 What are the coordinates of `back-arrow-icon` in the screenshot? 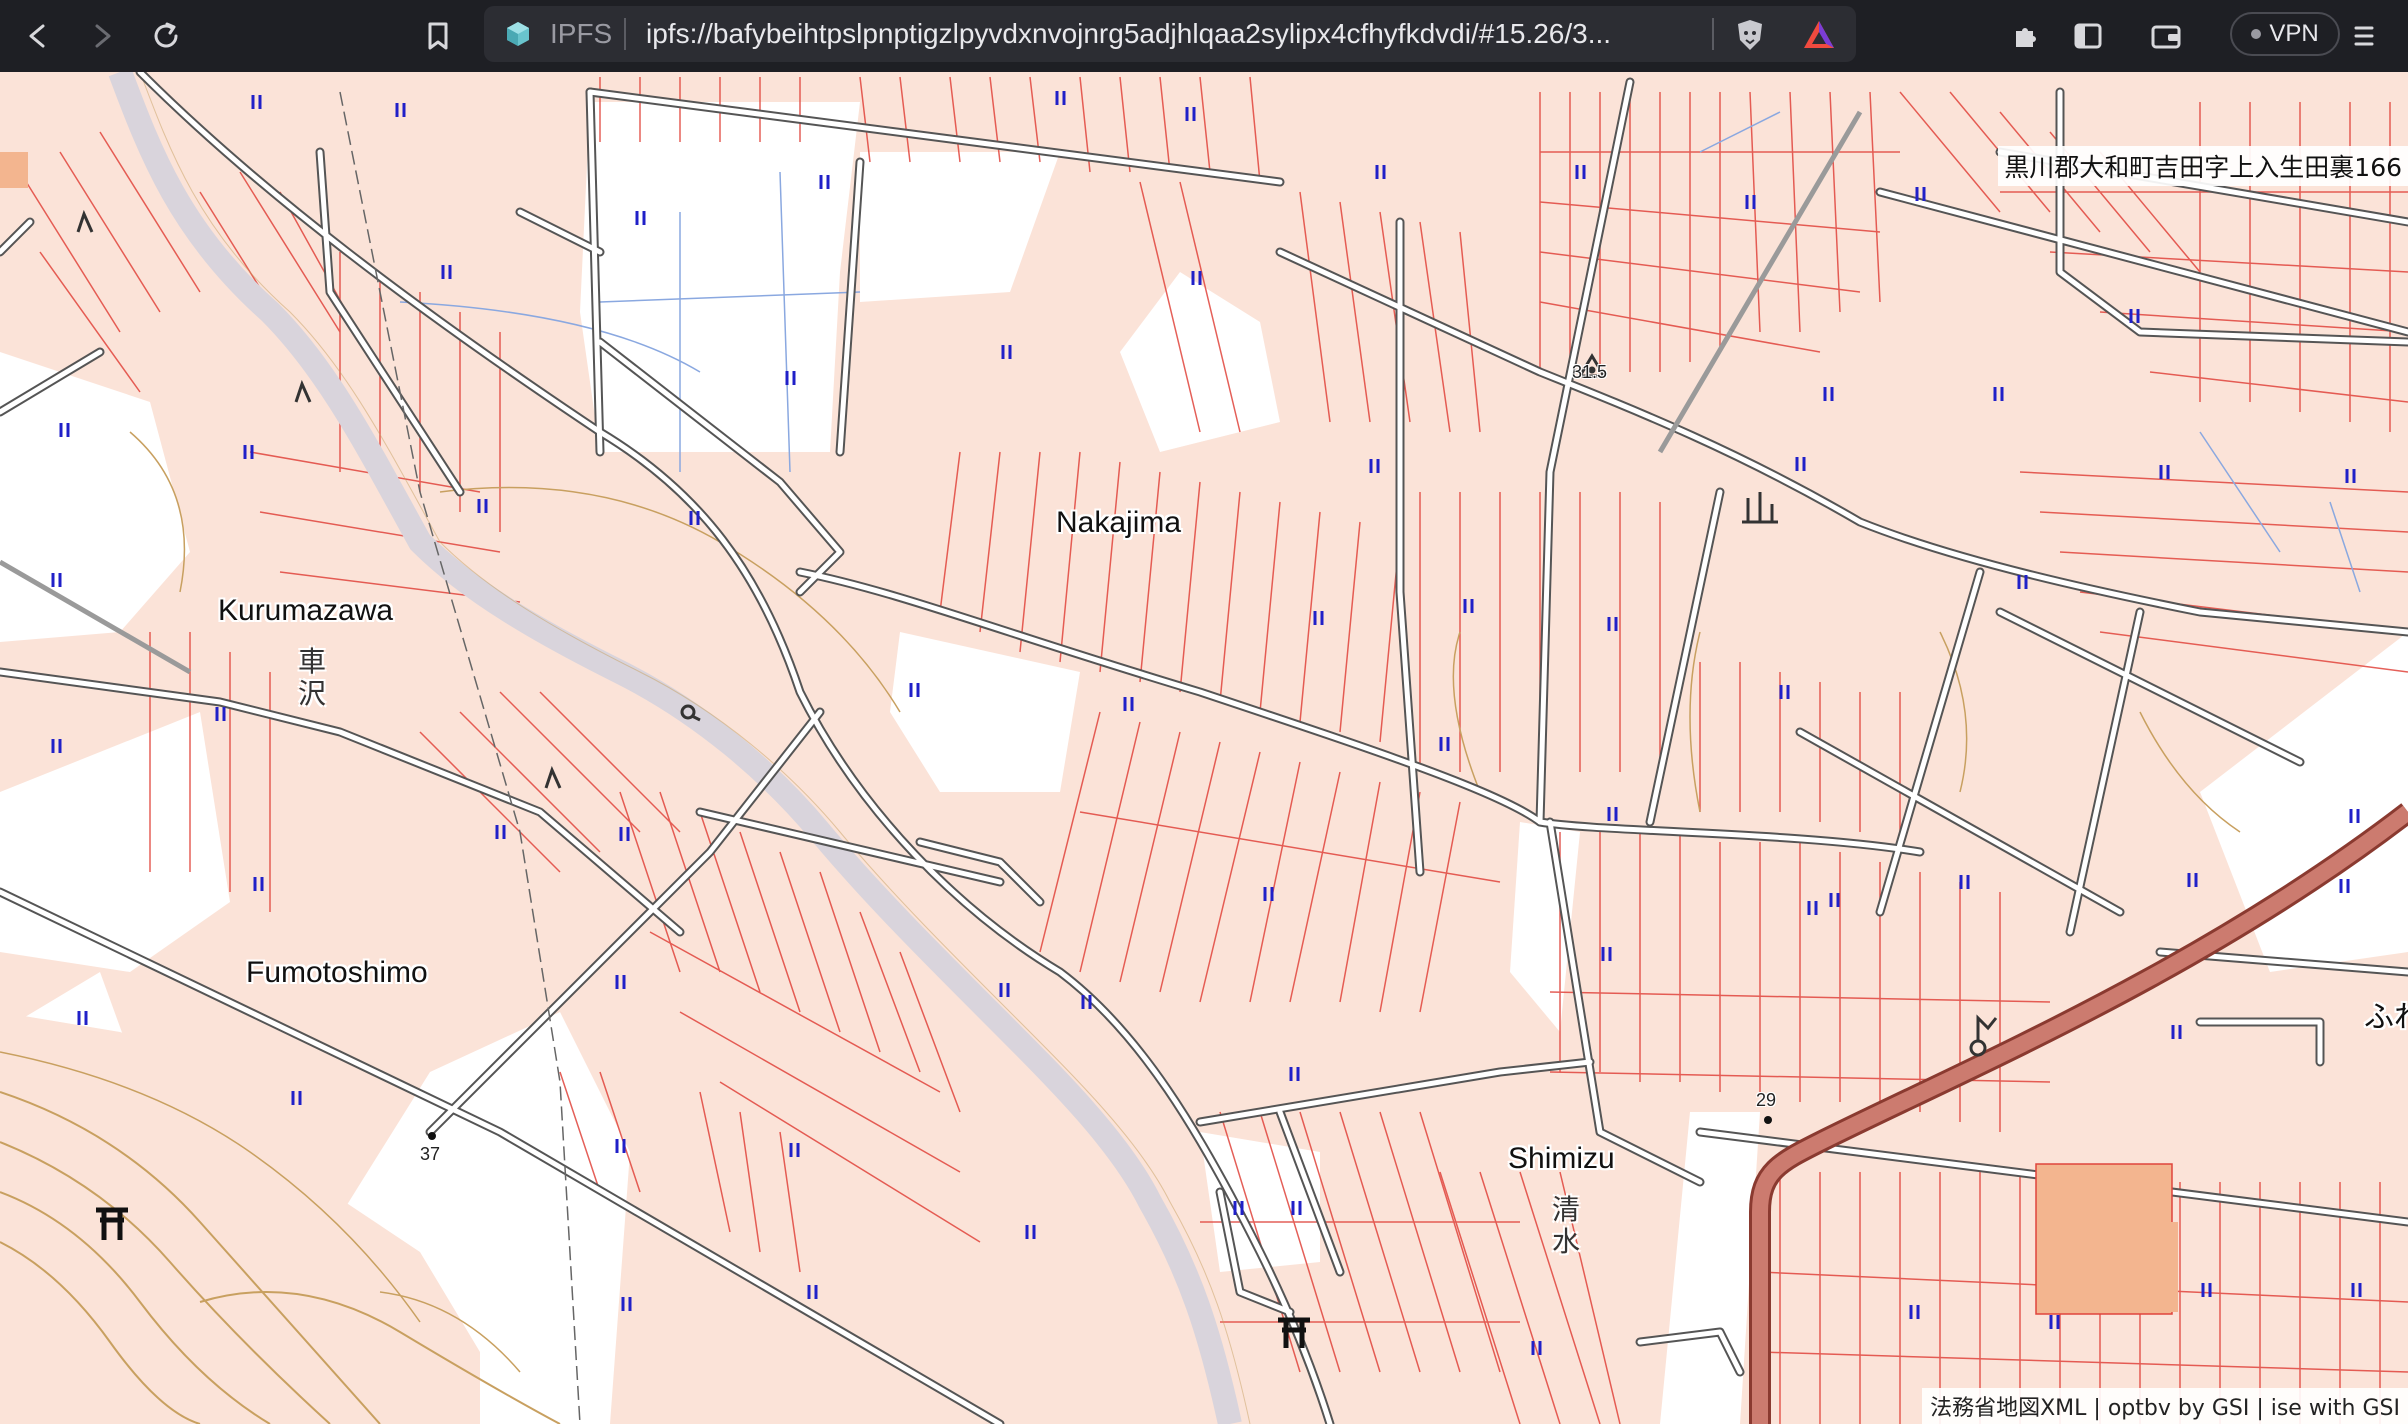 It's located at (37, 36).